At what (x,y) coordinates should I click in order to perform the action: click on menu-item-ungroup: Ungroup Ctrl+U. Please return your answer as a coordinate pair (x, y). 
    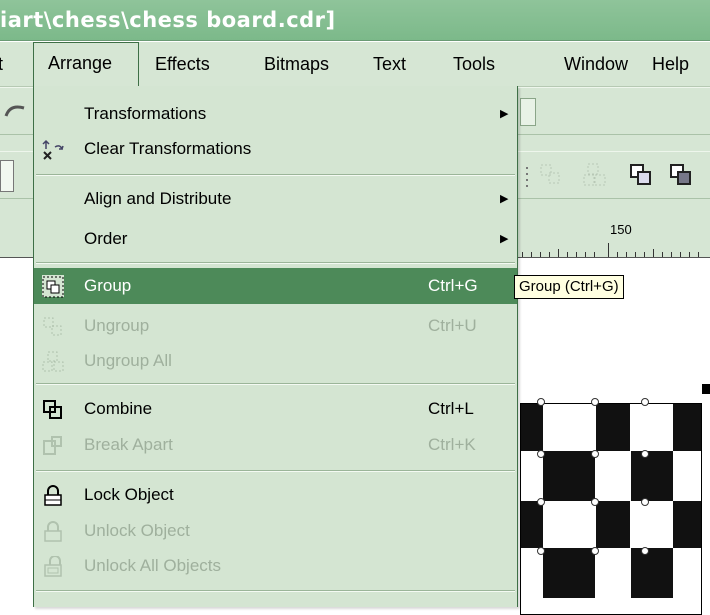
    Looking at the image, I should click on (275, 326).